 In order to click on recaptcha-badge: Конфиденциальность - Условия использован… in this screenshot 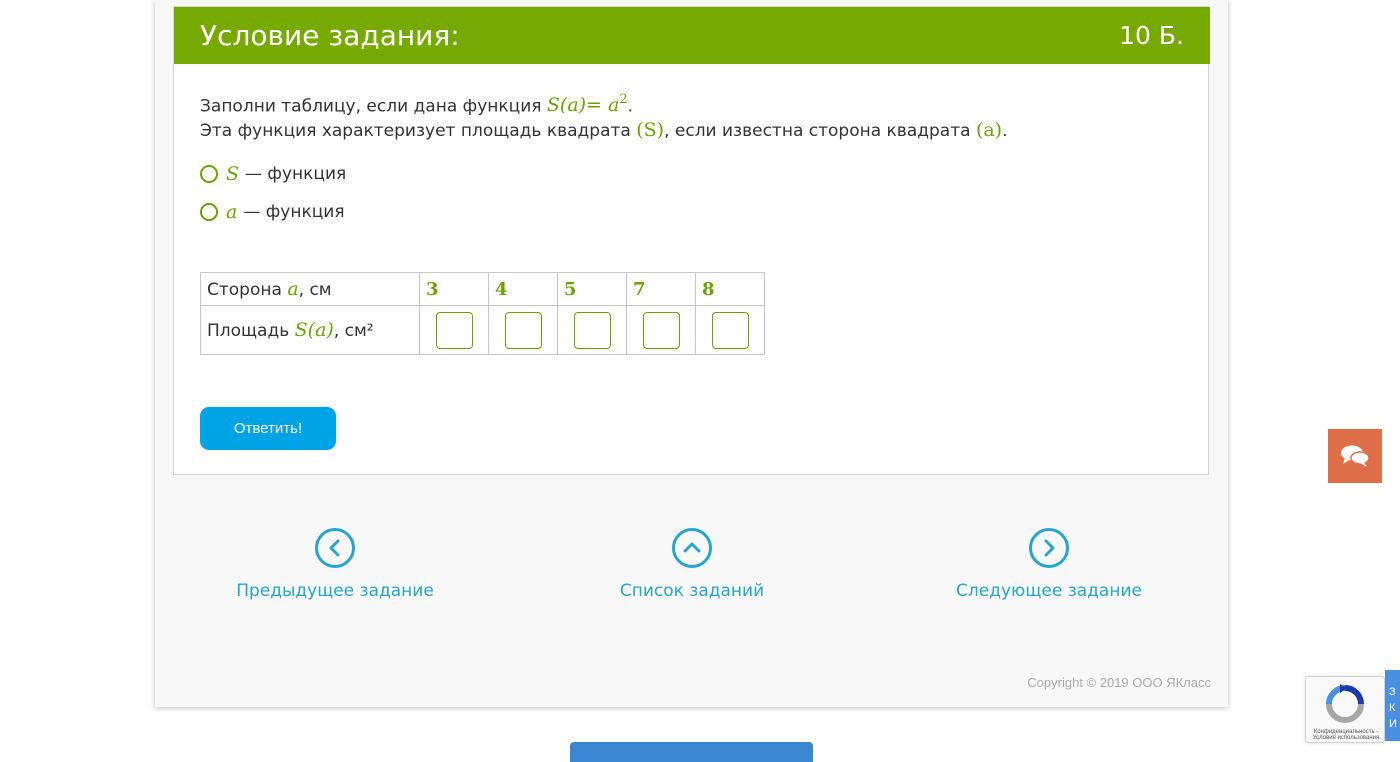, I will do `click(1345, 709)`.